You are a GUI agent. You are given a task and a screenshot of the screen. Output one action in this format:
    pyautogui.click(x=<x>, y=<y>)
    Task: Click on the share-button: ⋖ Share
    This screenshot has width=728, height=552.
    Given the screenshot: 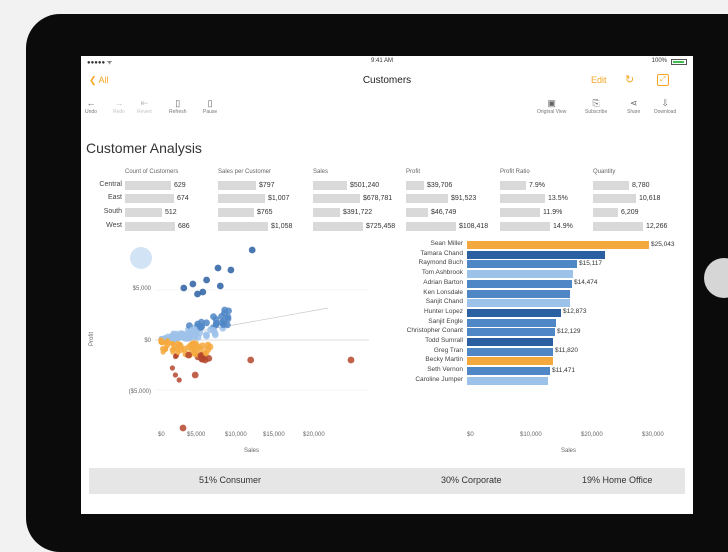 What is the action you would take?
    pyautogui.click(x=633, y=106)
    